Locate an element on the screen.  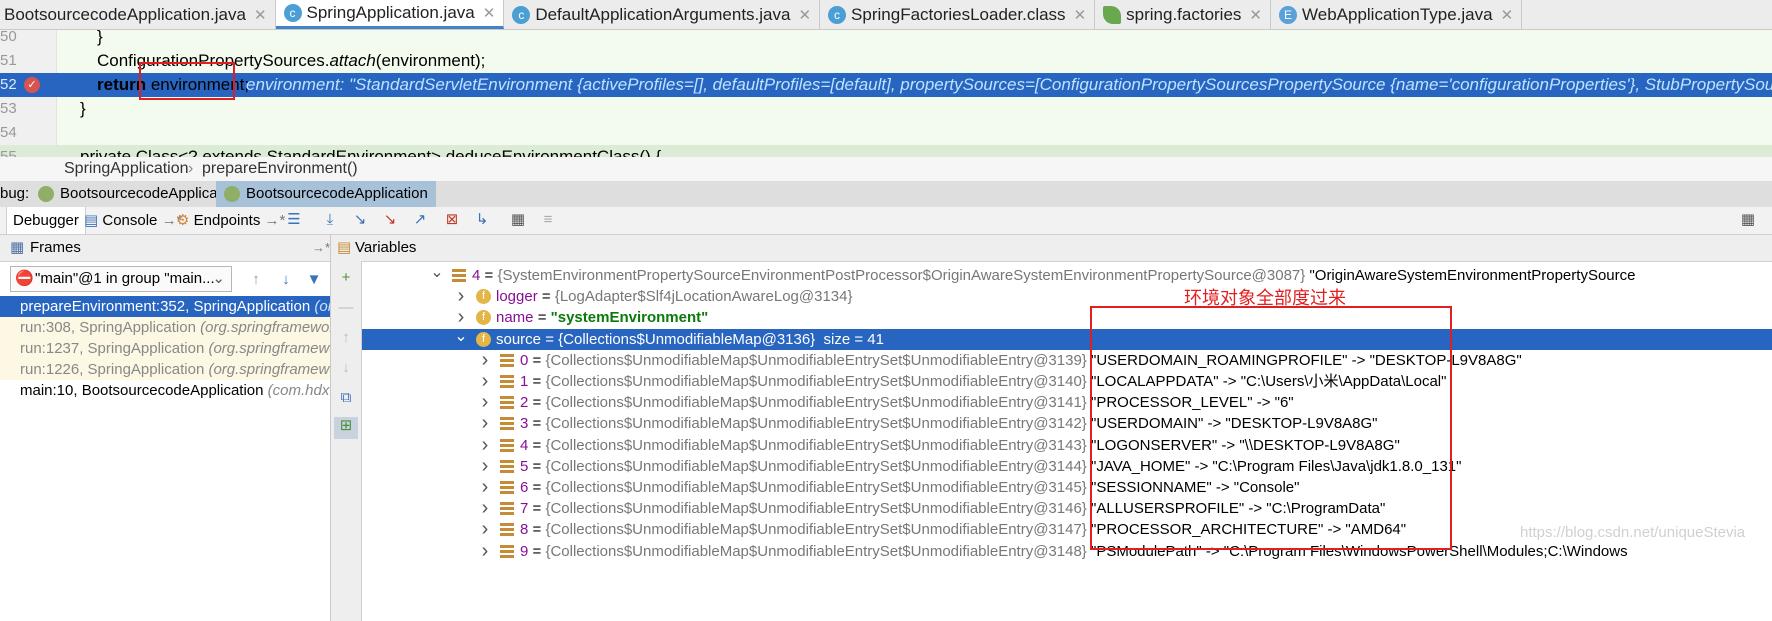
code-method: attach is located at coordinates (352, 60).